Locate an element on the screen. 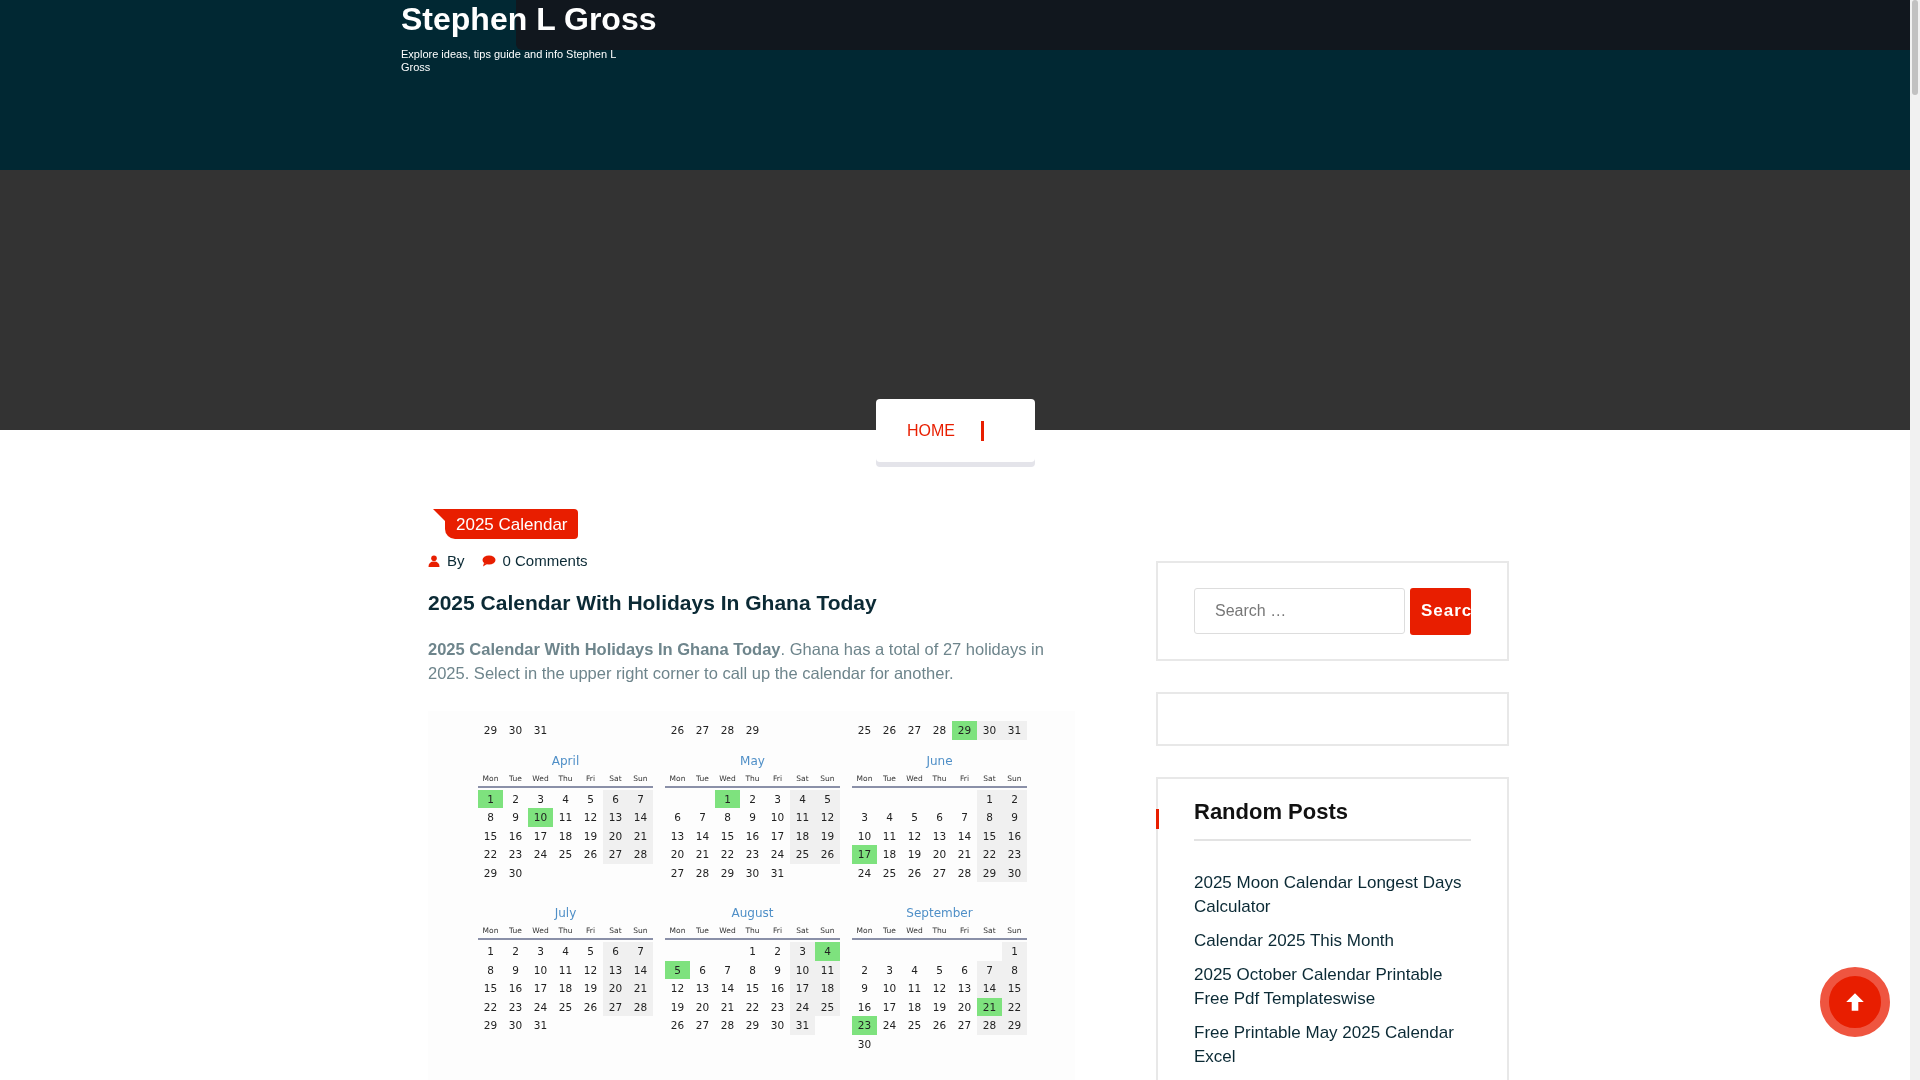 The height and width of the screenshot is (1080, 1920). post-link: Free Printable May 2025 Calendar Excel is located at coordinates (1331, 1045).